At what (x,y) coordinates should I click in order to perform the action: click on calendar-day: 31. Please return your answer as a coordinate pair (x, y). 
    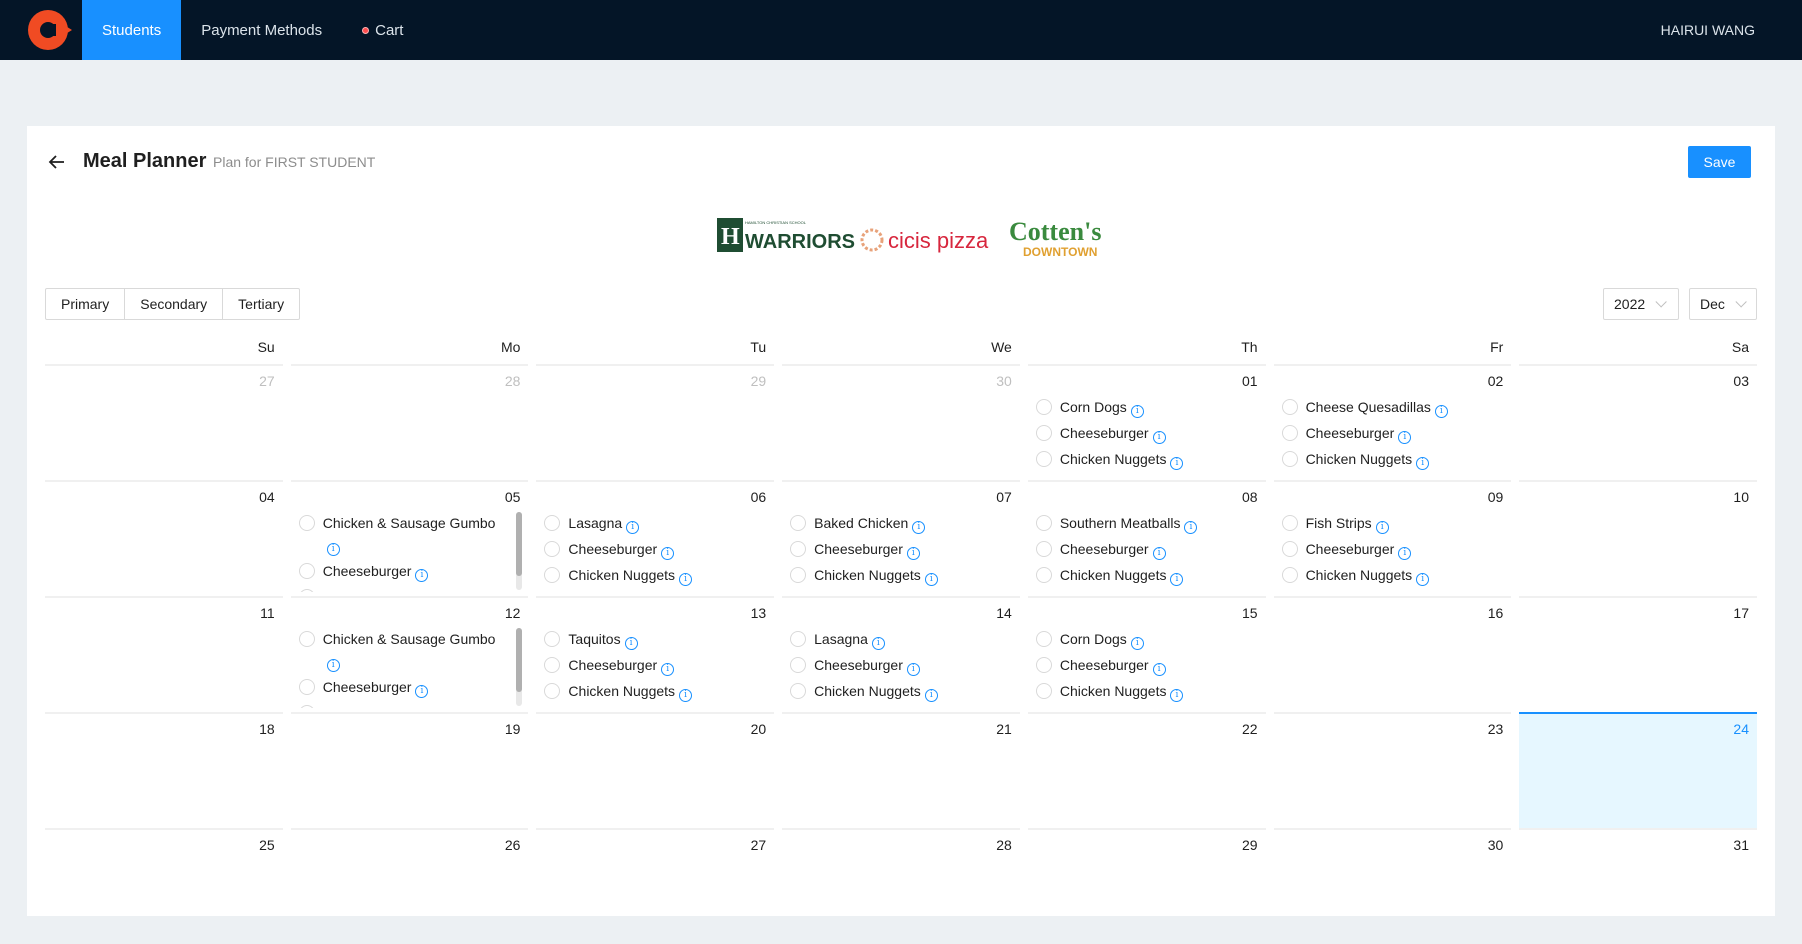
    Looking at the image, I should click on (1638, 886).